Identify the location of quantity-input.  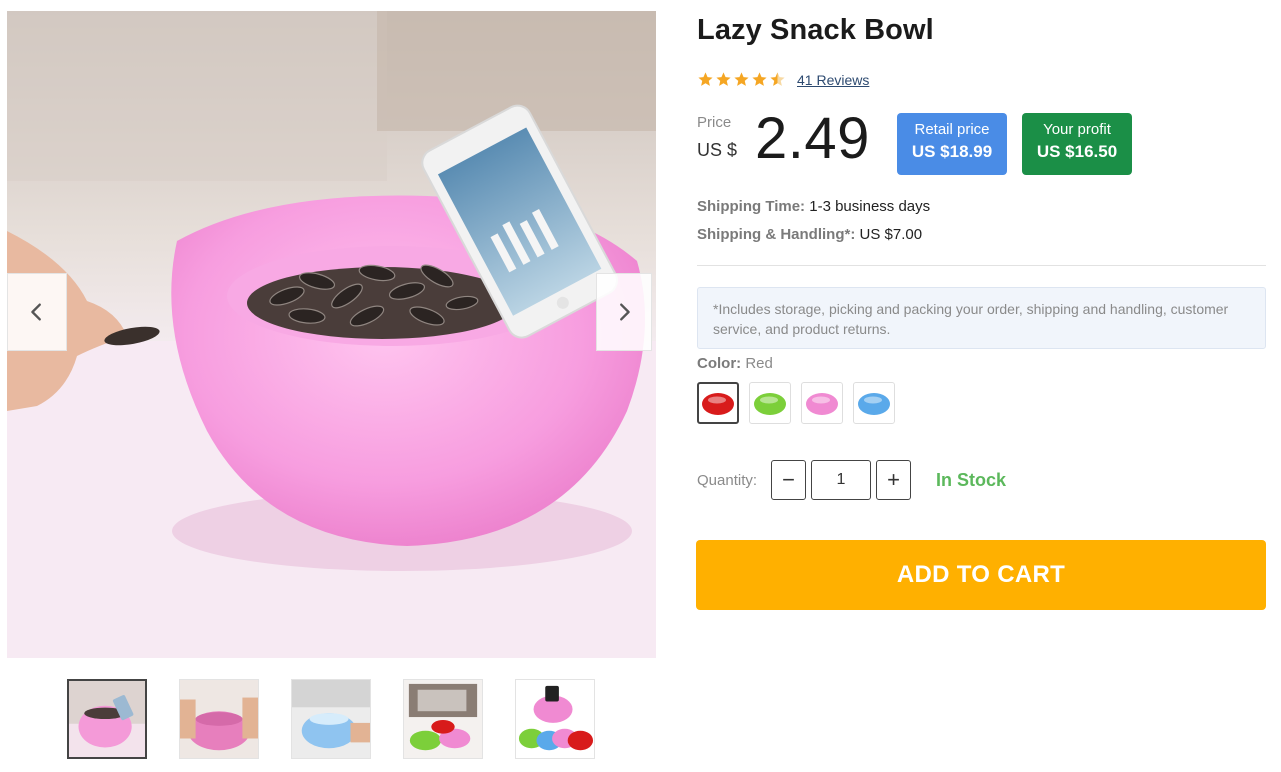
(841, 480).